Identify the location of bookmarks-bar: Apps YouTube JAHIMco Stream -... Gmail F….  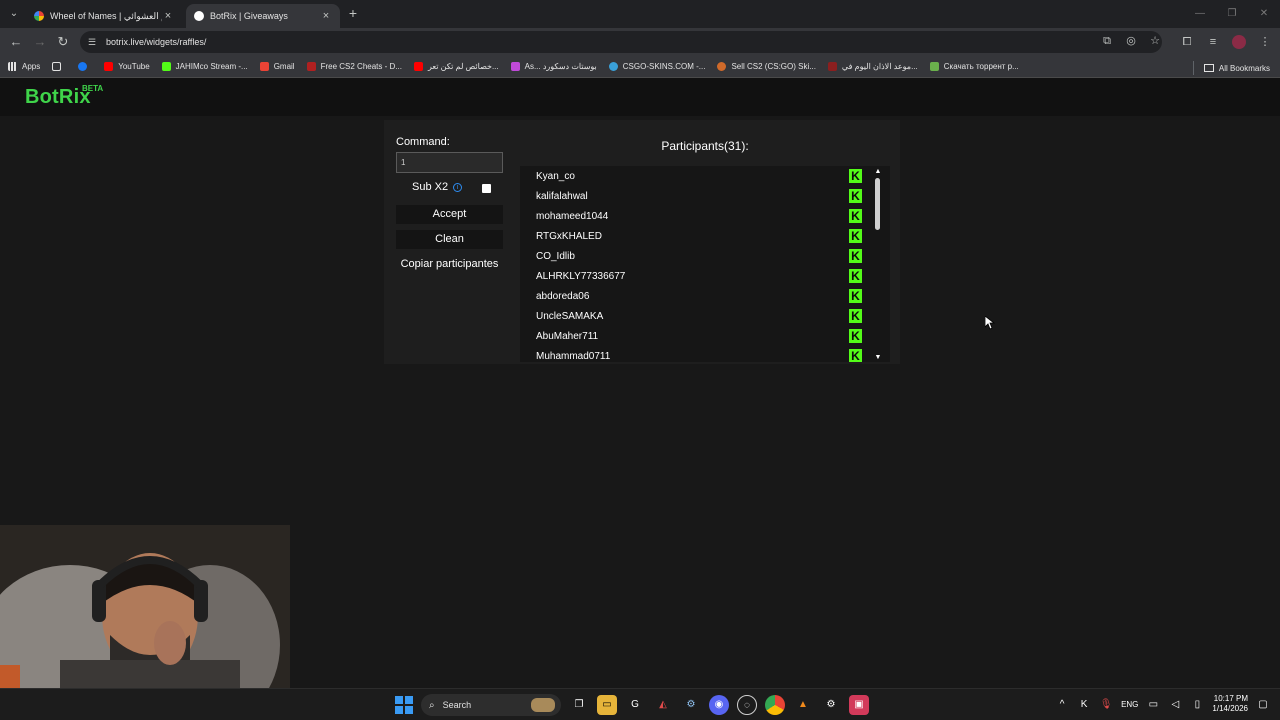
(640, 67).